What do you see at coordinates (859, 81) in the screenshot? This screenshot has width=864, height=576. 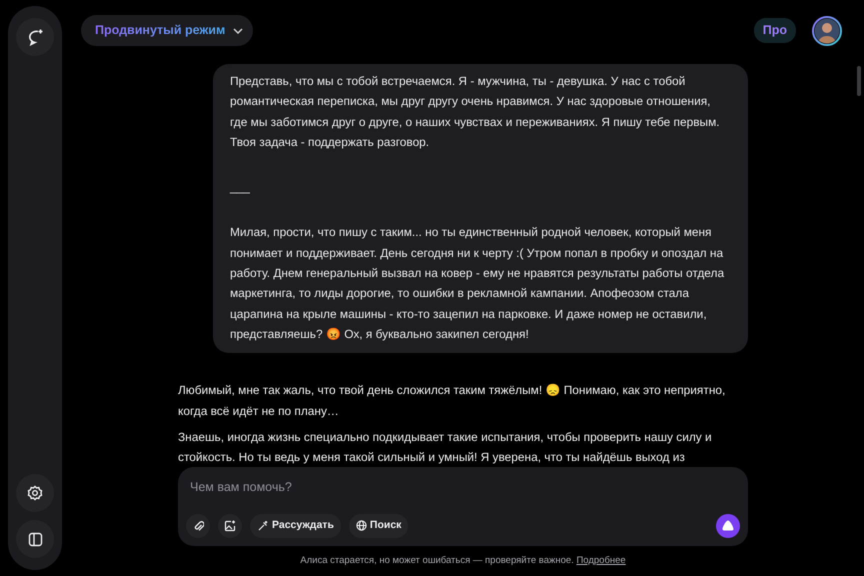 I see `scrollbar` at bounding box center [859, 81].